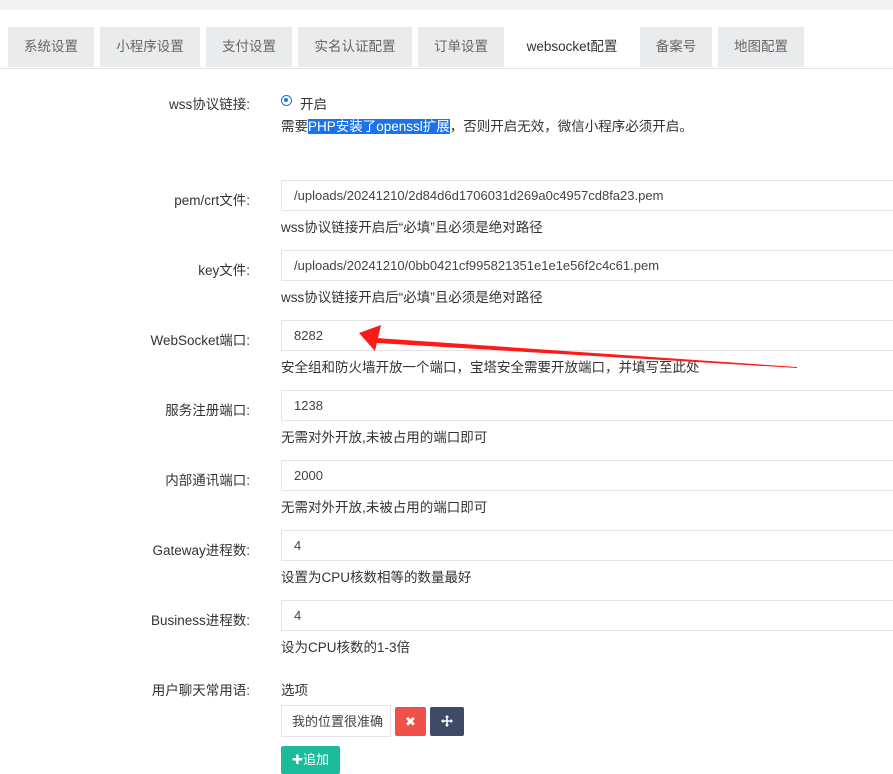 The width and height of the screenshot is (893, 774). I want to click on add-phrase-label: 追加, so click(315, 759).